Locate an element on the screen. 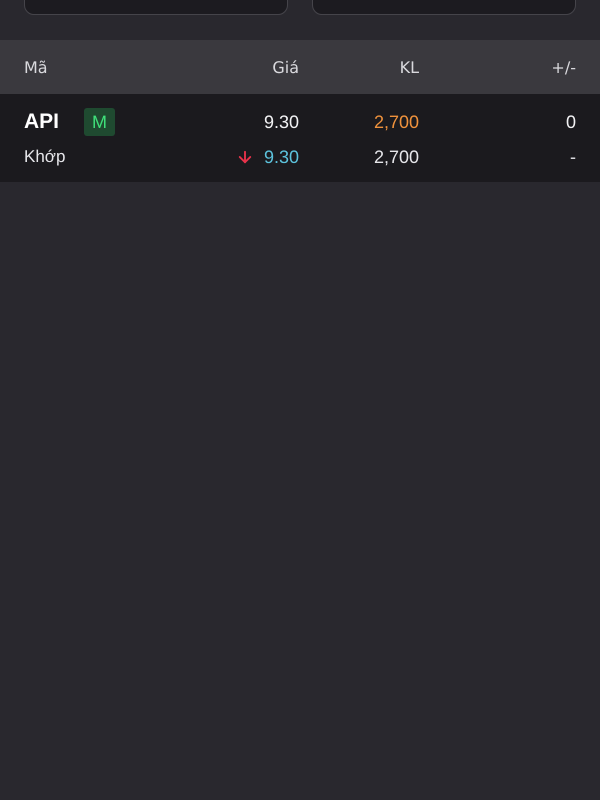  price: 9.30 is located at coordinates (281, 122).